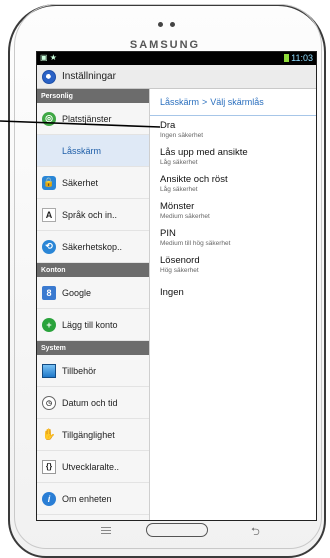 This screenshot has width=330, height=558. What do you see at coordinates (49, 76) in the screenshot?
I see `settings-app-icon` at bounding box center [49, 76].